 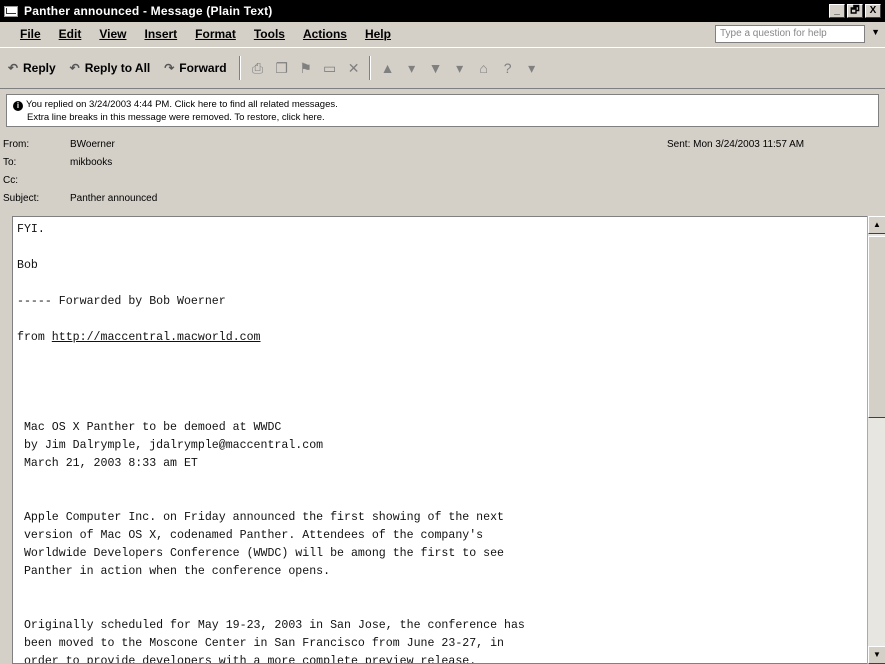 I want to click on to-value: mikbooks, so click(x=91, y=163).